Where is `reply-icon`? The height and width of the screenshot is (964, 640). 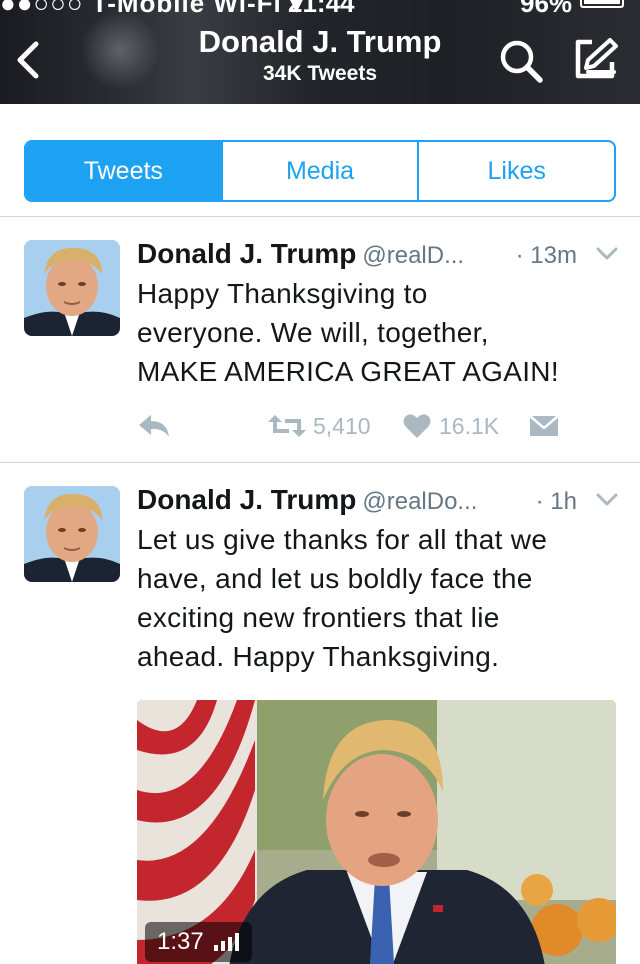
reply-icon is located at coordinates (154, 426).